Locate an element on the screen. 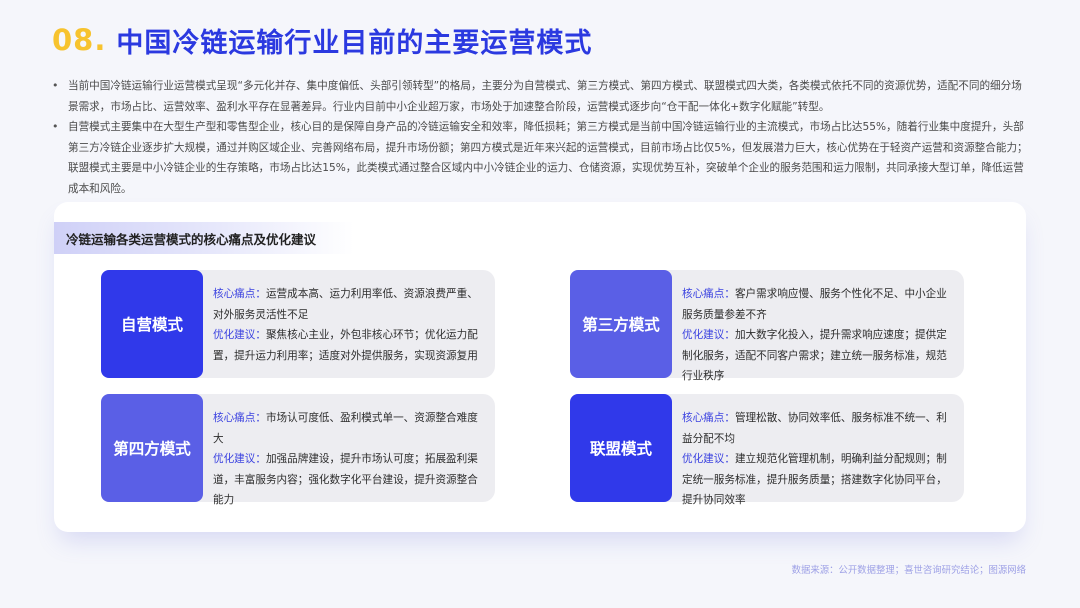 The height and width of the screenshot is (608, 1080). mode-label: 第四方模式 is located at coordinates (152, 448).